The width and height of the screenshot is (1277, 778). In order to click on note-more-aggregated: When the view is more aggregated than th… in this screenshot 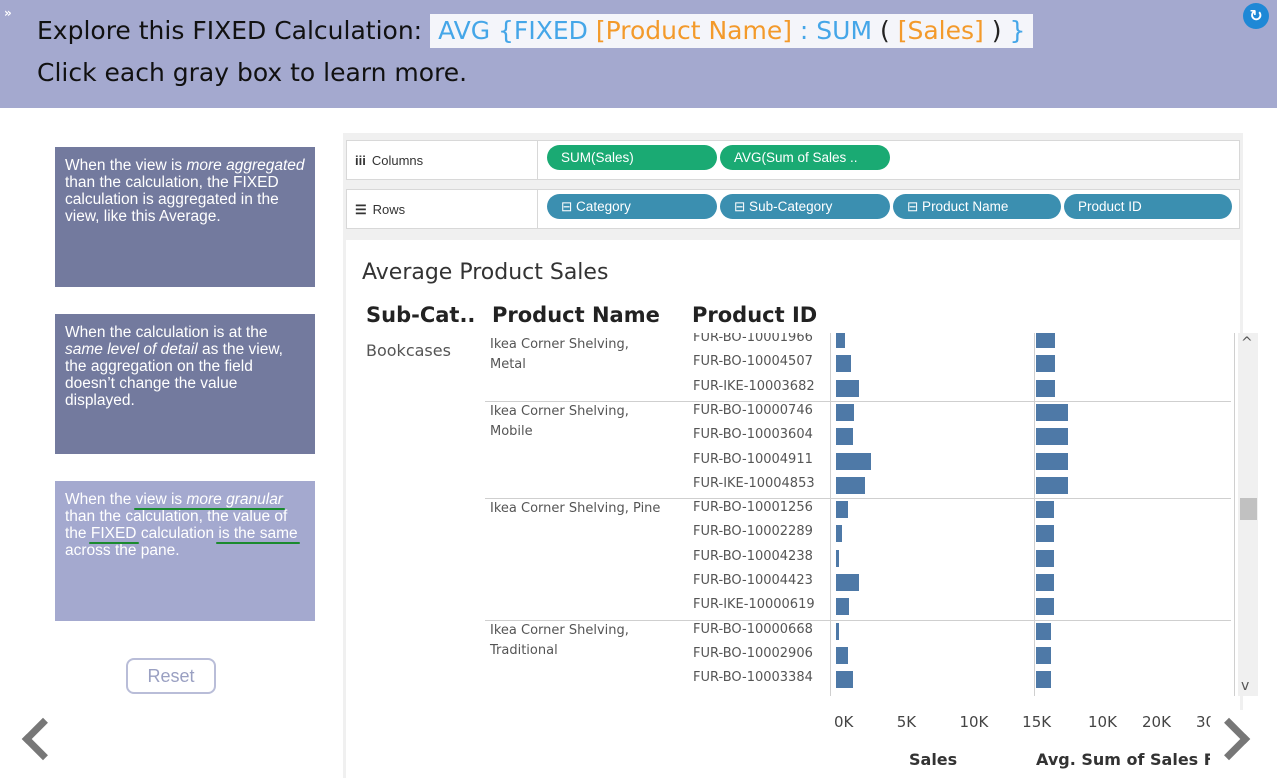, I will do `click(185, 217)`.